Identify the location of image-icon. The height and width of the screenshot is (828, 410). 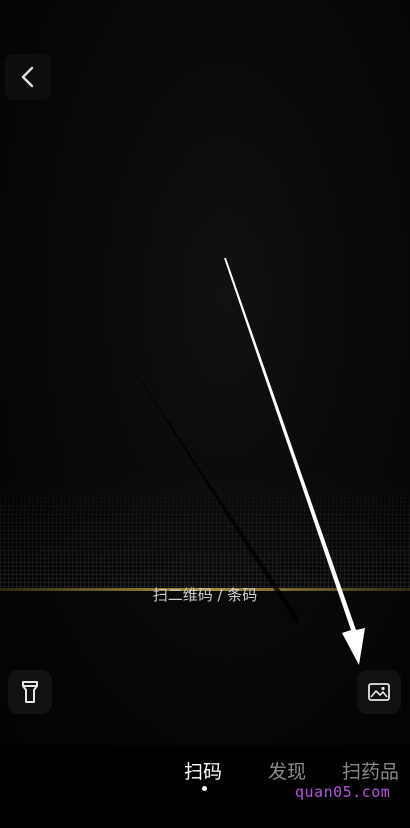
(379, 692).